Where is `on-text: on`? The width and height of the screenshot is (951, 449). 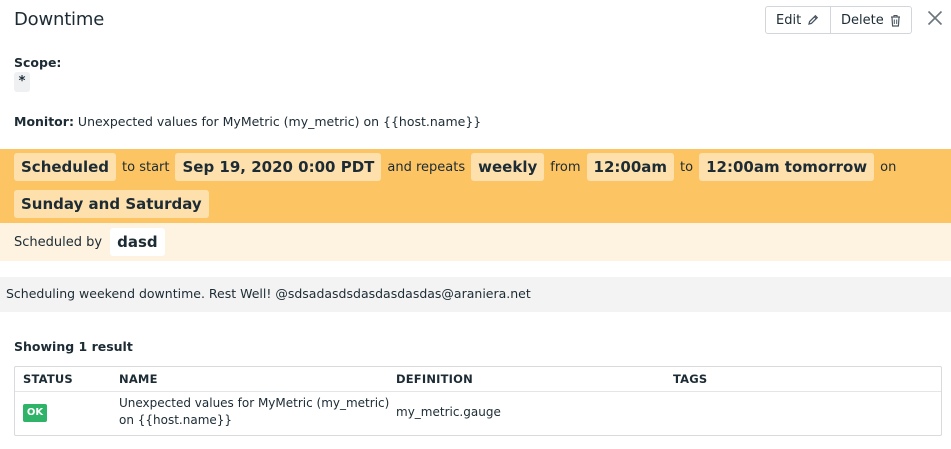 on-text: on is located at coordinates (888, 167).